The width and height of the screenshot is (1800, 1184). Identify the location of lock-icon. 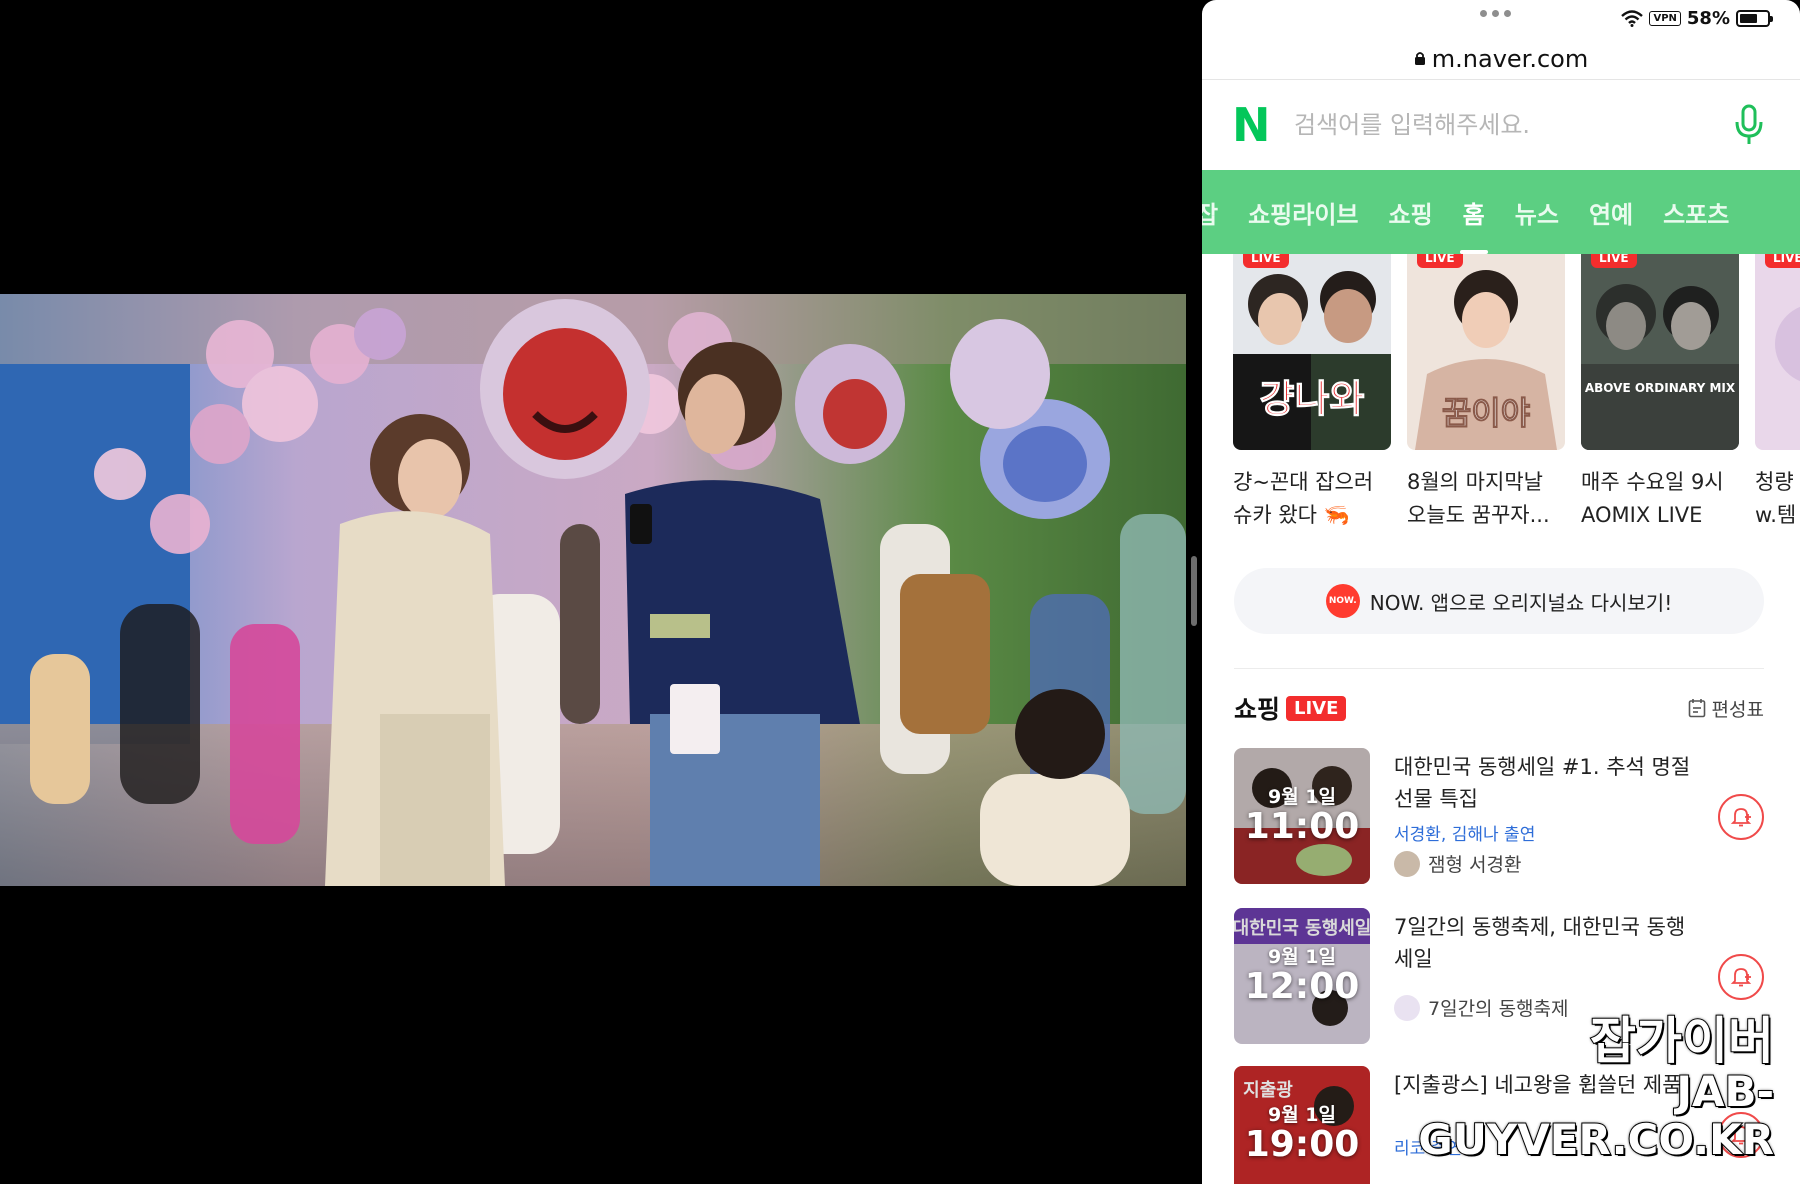
(1419, 58).